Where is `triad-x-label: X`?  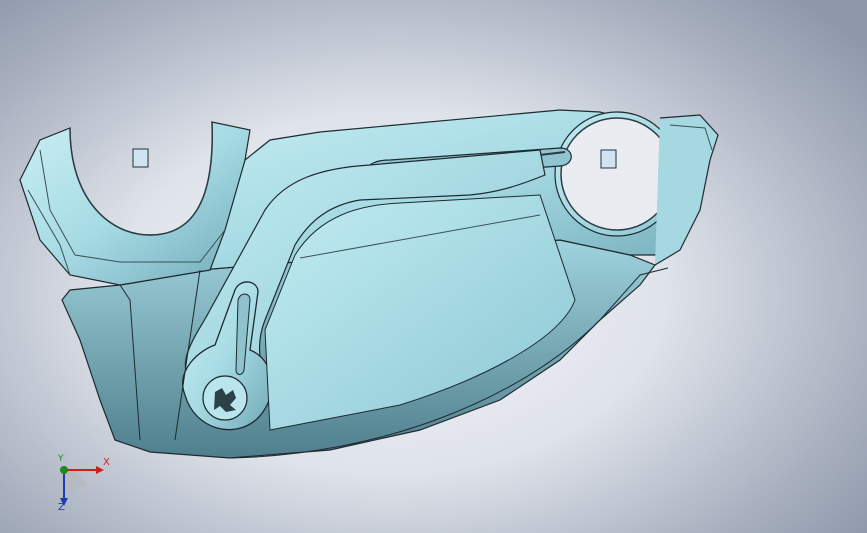
triad-x-label: X is located at coordinates (106, 462).